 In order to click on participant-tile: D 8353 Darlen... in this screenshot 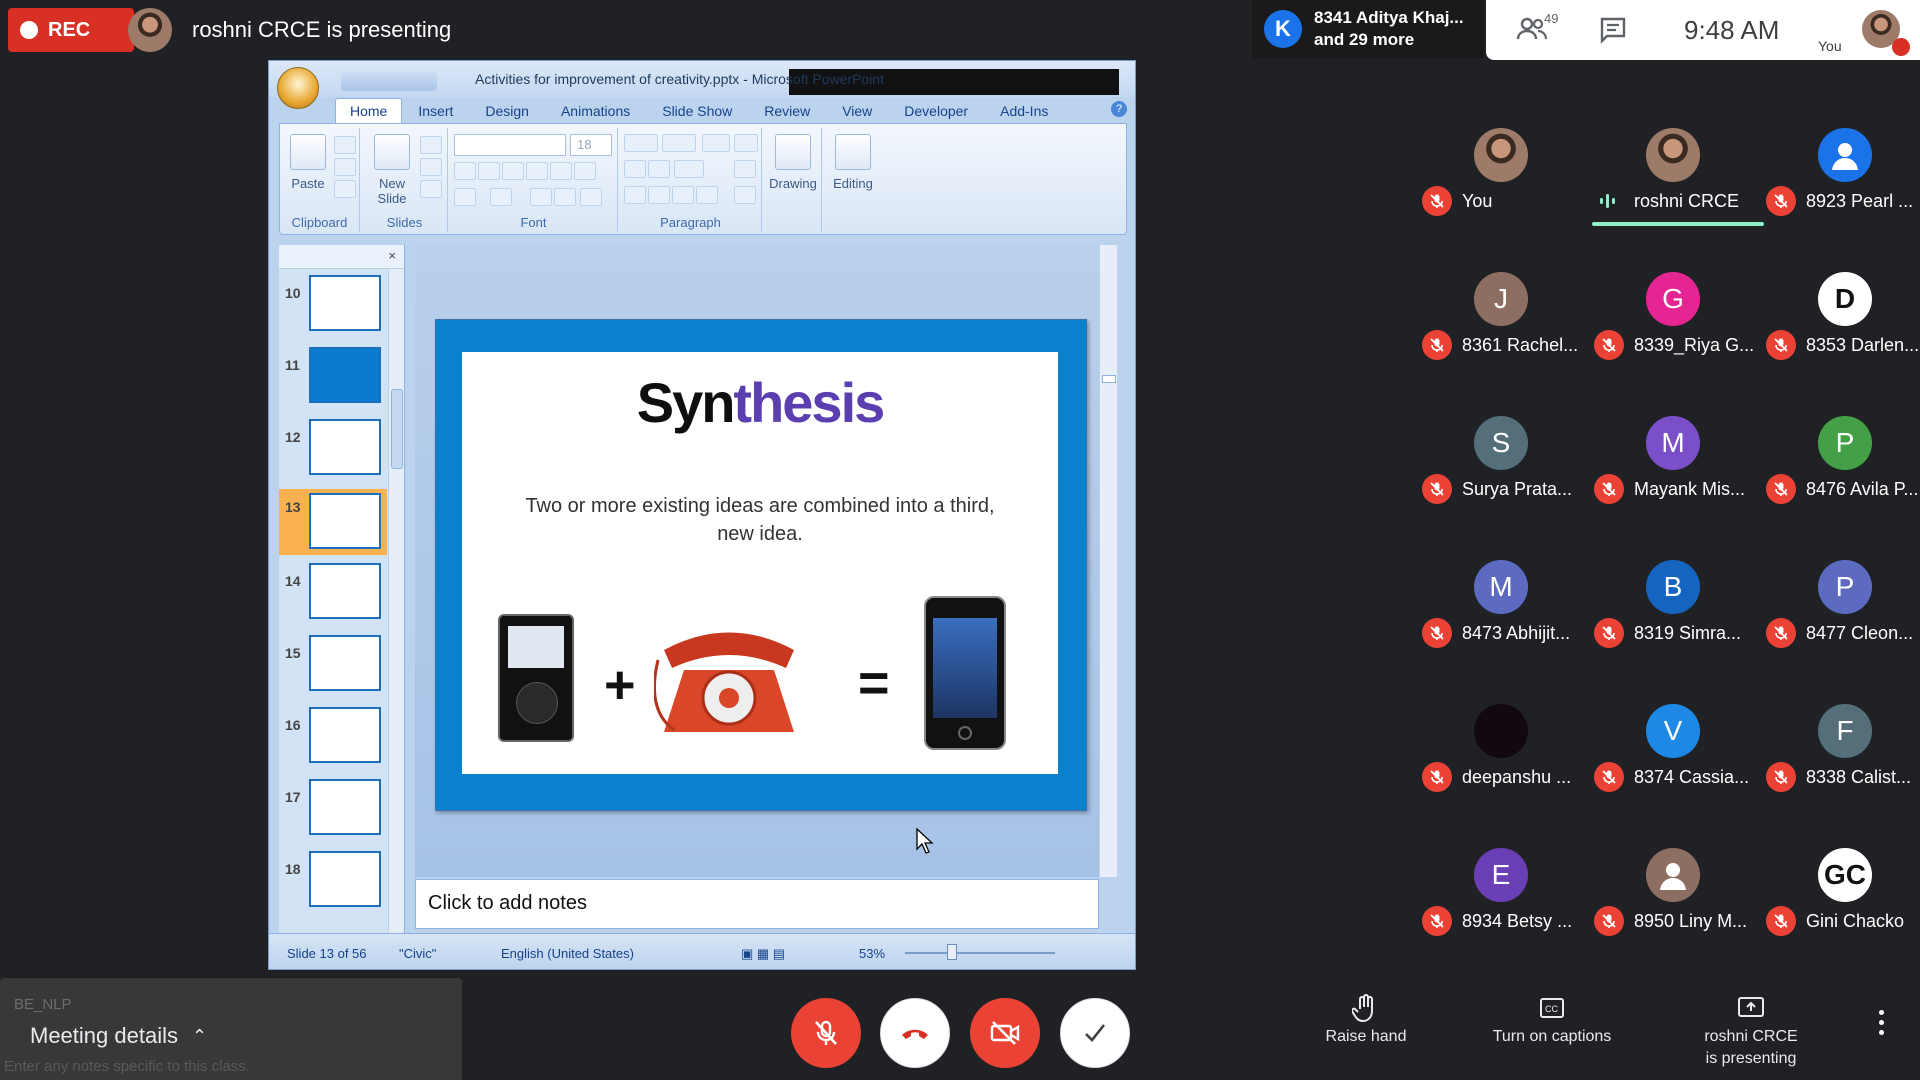, I will do `click(1838, 300)`.